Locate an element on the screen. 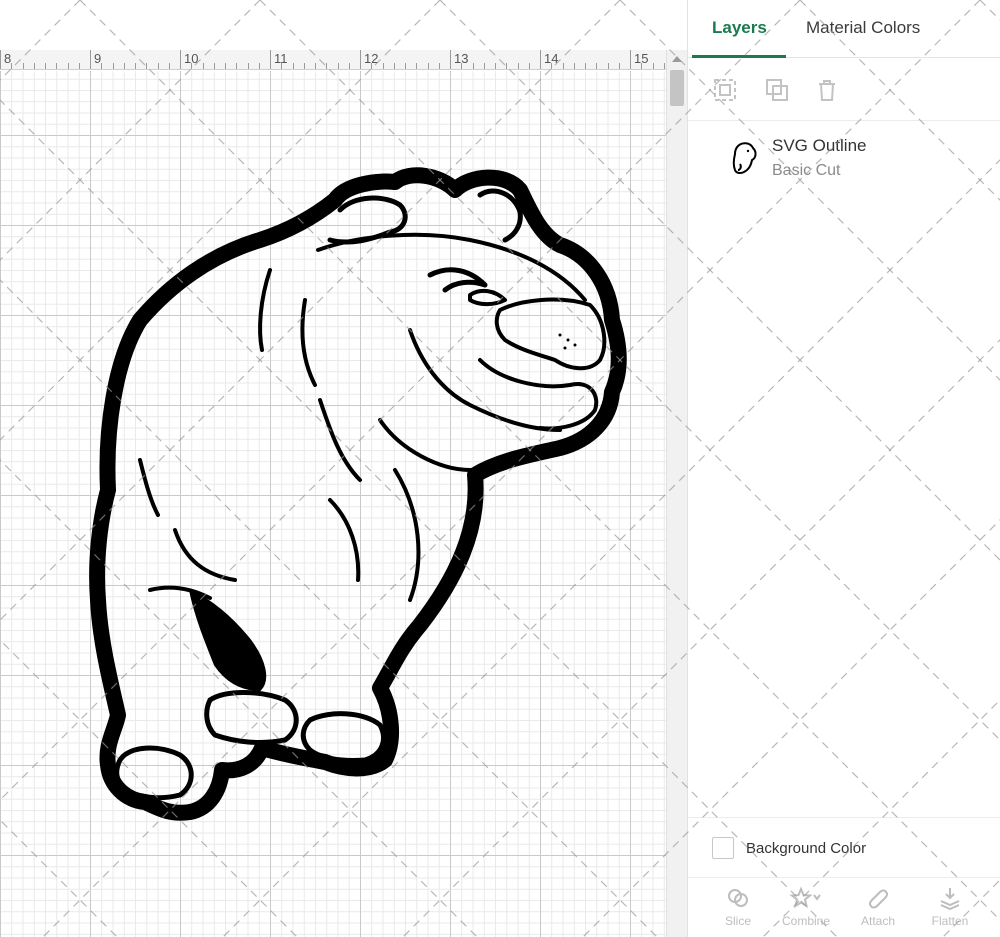 This screenshot has height=937, width=1000. bottom-action-bar: Slice Combine Attach Flatten is located at coordinates (844, 907).